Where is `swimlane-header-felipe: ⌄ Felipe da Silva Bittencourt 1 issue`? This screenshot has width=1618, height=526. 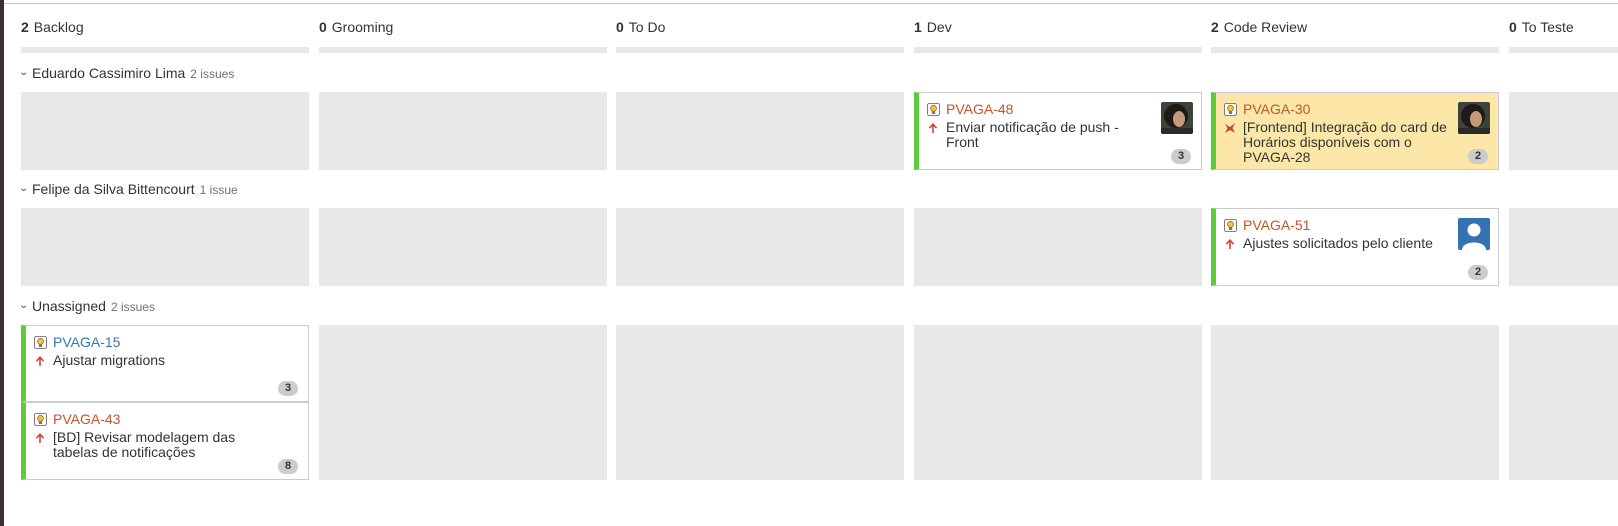
swimlane-header-felipe: ⌄ Felipe da Silva Bittencourt 1 issue is located at coordinates (128, 189).